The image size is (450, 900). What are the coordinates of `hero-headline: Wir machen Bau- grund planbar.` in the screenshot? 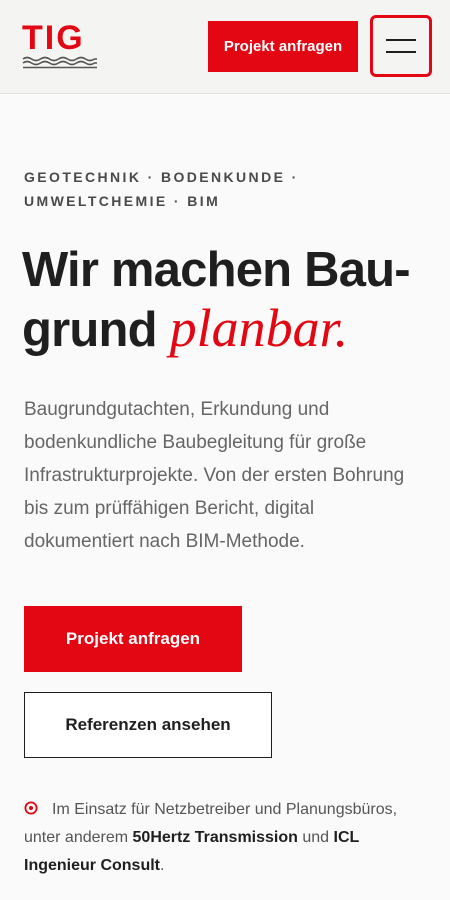 It's located at (227, 300).